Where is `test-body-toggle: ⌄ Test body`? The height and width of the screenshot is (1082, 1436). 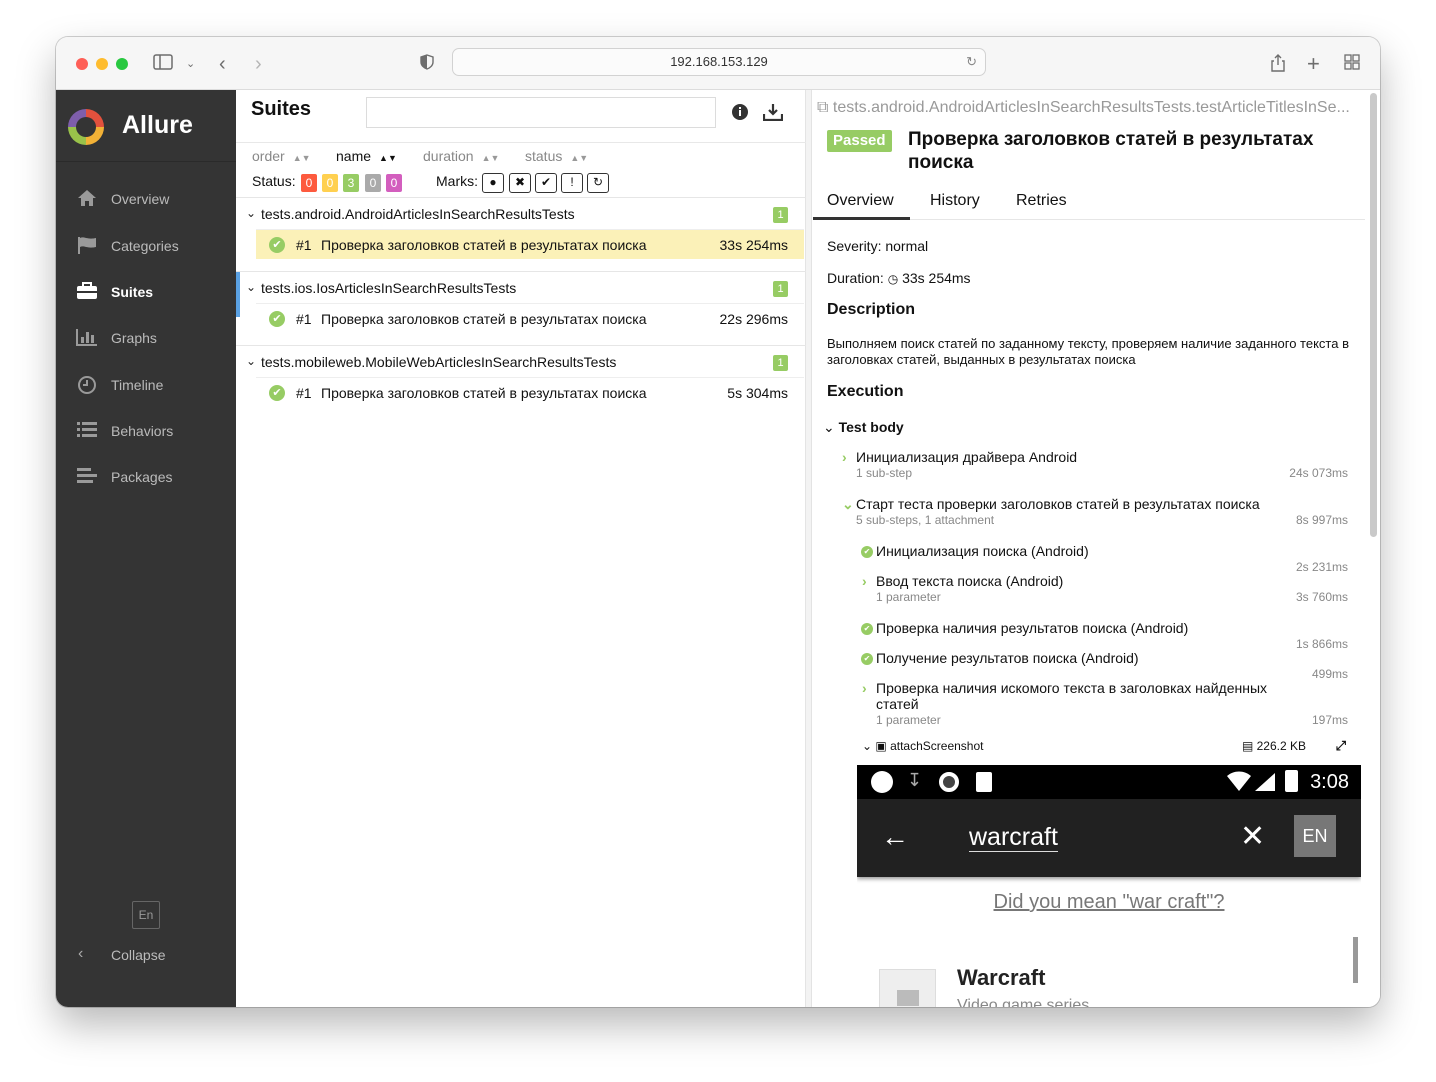
test-body-toggle: ⌄ Test body is located at coordinates (863, 427).